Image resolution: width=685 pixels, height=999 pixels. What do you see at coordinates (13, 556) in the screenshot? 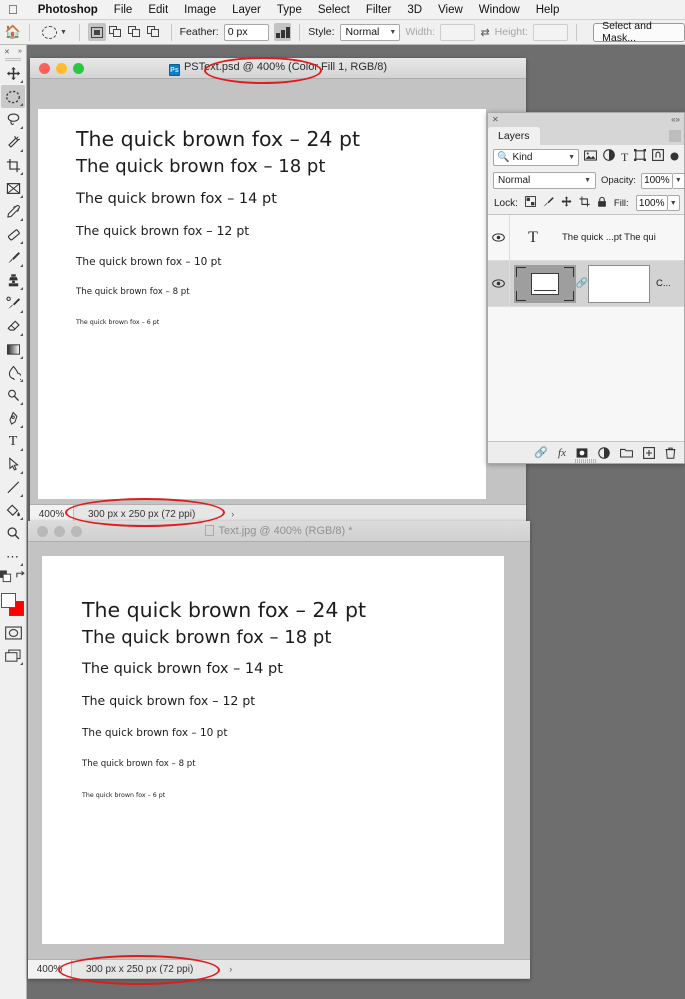
I see `edit-toolbar-tool: ⋯` at bounding box center [13, 556].